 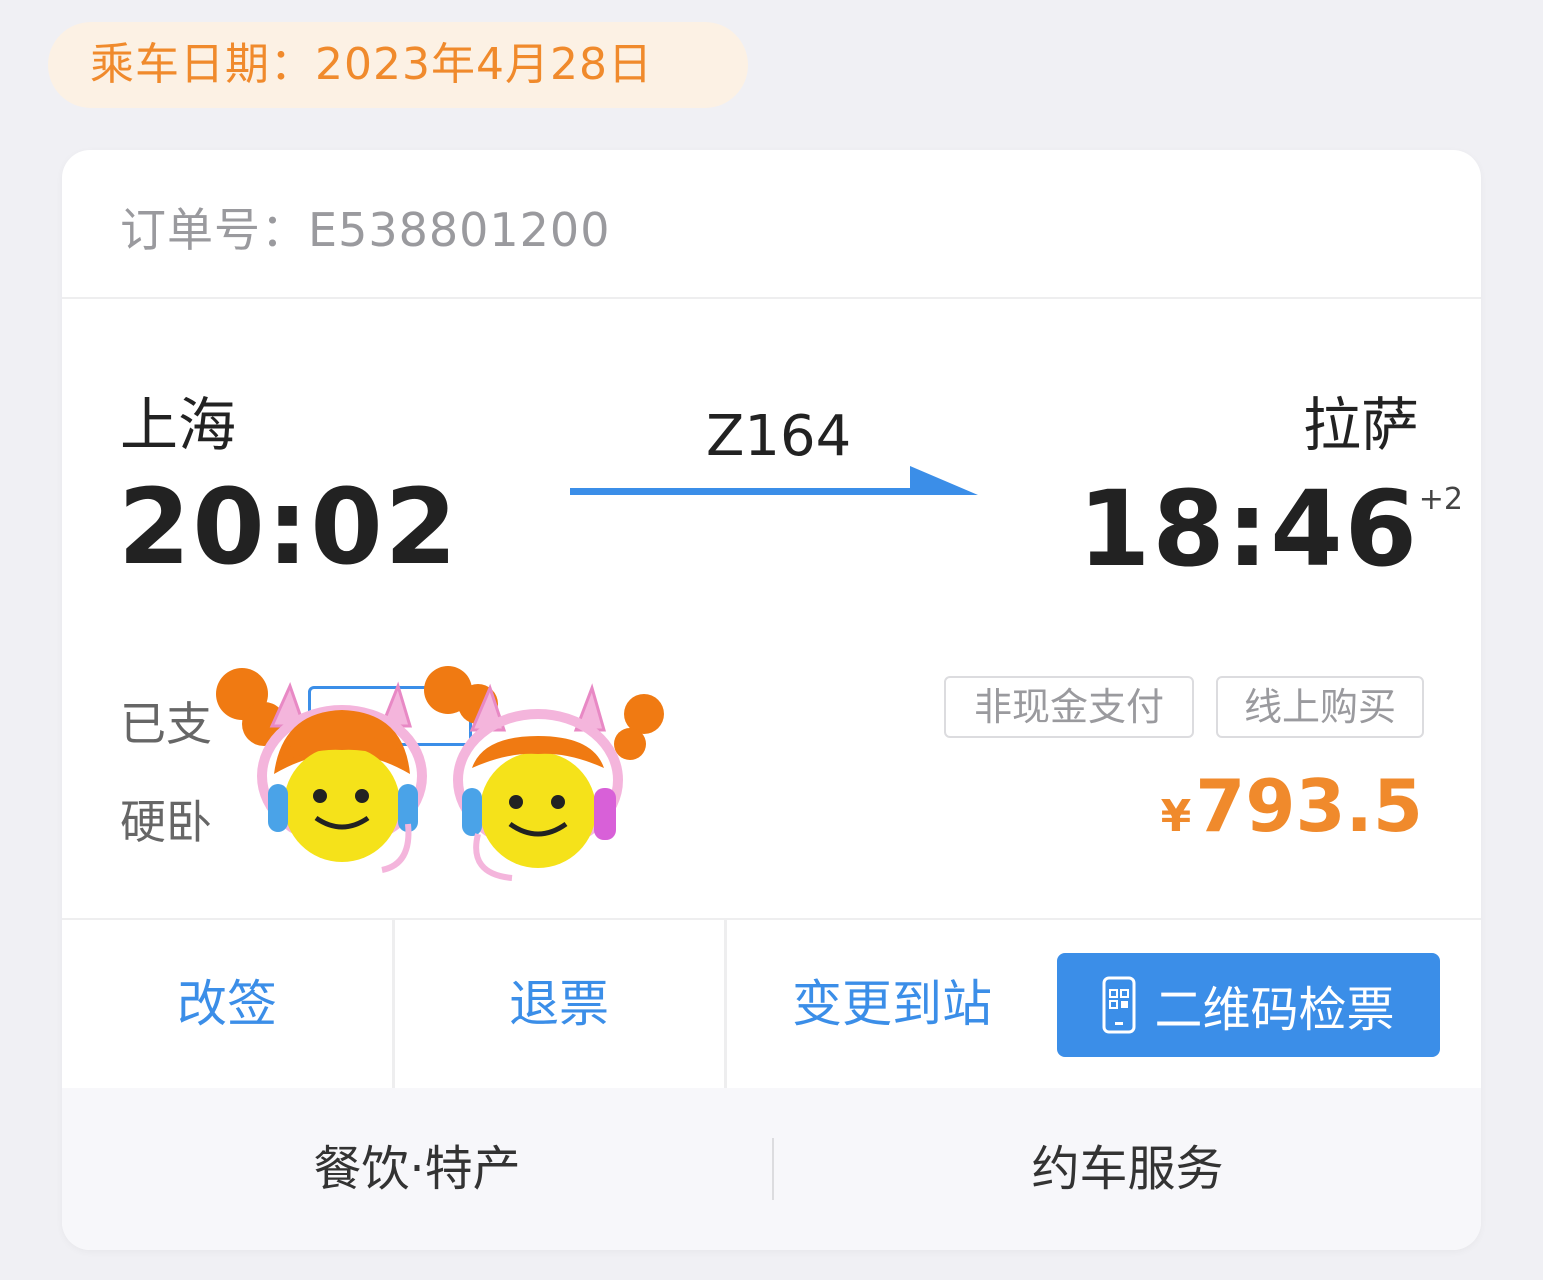 What do you see at coordinates (774, 480) in the screenshot?
I see `route-arrow-icon` at bounding box center [774, 480].